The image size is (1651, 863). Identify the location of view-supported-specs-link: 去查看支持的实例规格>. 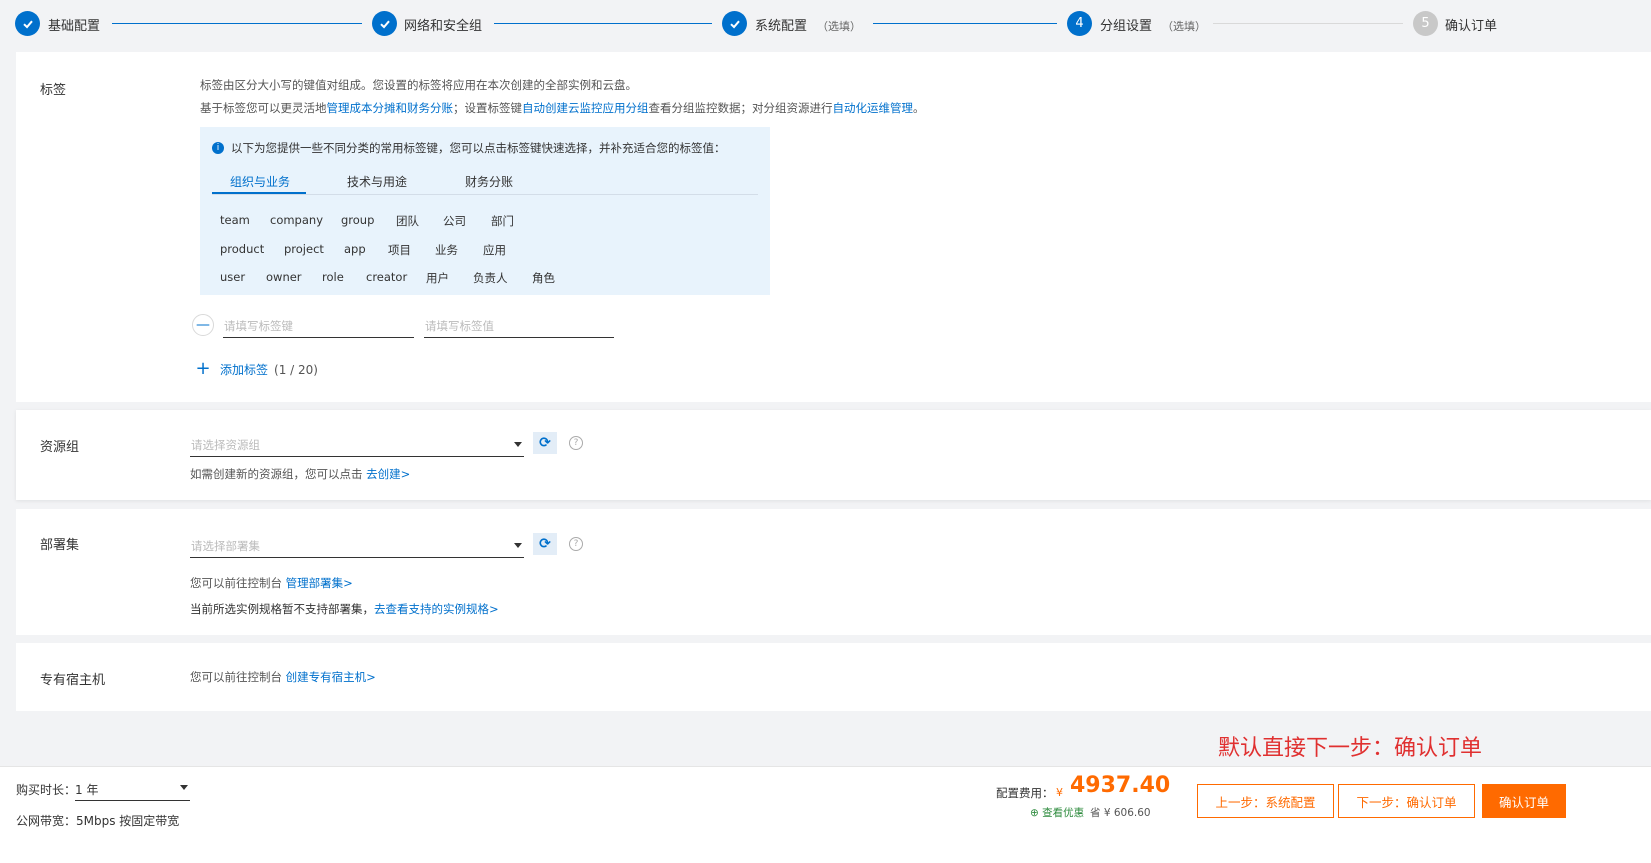
(436, 609).